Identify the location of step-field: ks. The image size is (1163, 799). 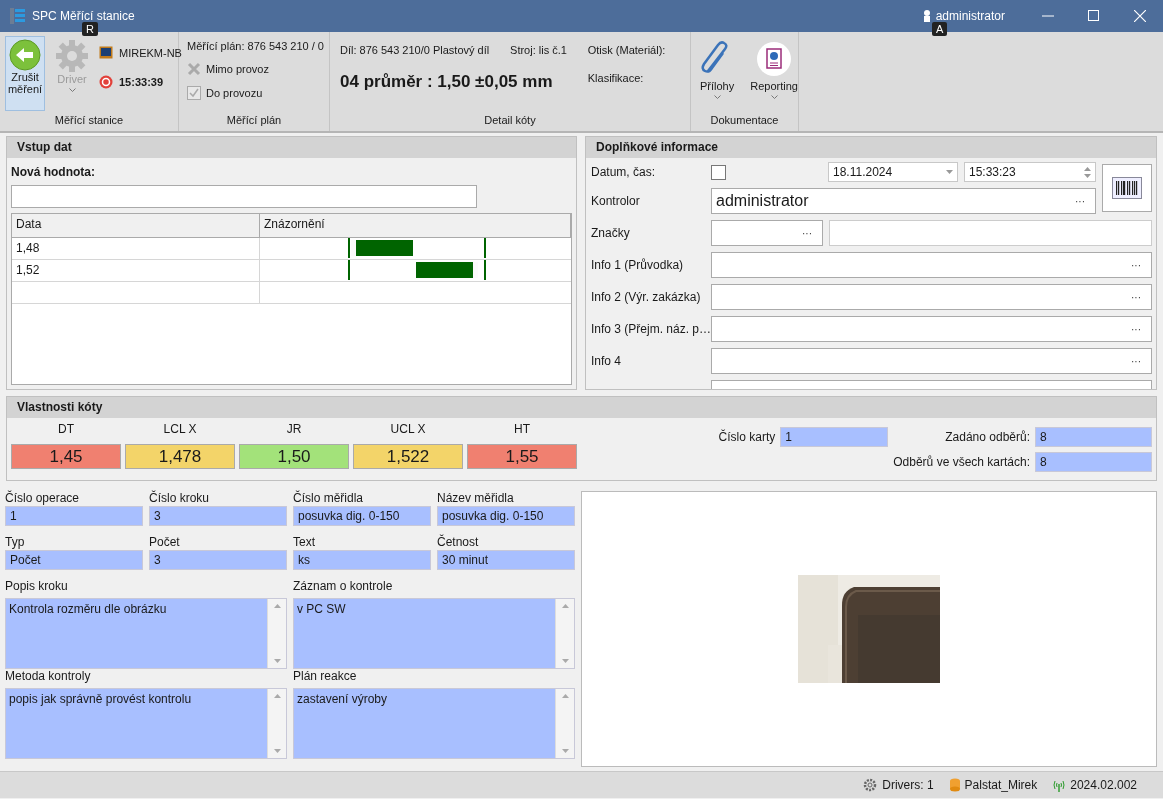
(362, 560).